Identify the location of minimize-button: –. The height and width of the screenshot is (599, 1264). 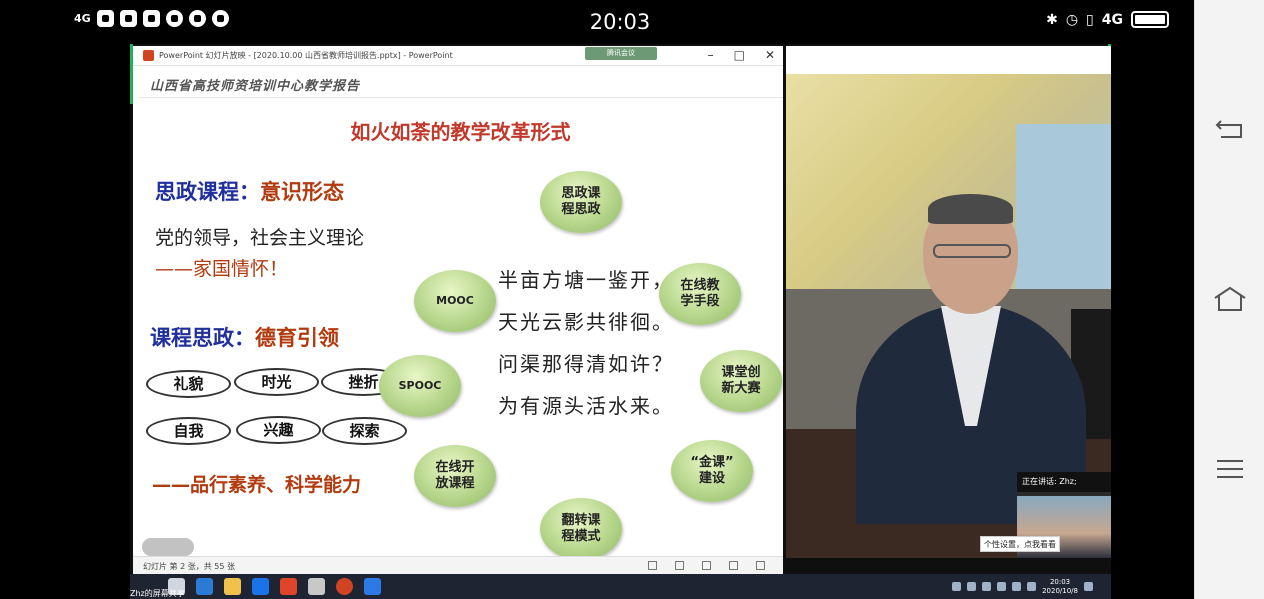
(711, 55).